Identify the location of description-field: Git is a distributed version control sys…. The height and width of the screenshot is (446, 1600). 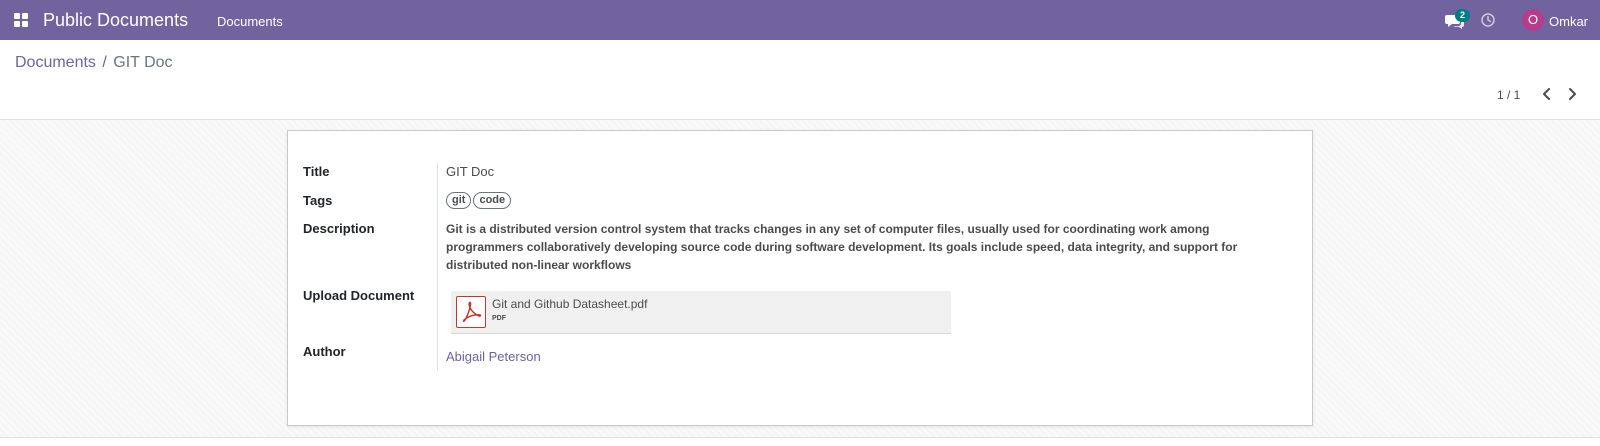
(846, 247).